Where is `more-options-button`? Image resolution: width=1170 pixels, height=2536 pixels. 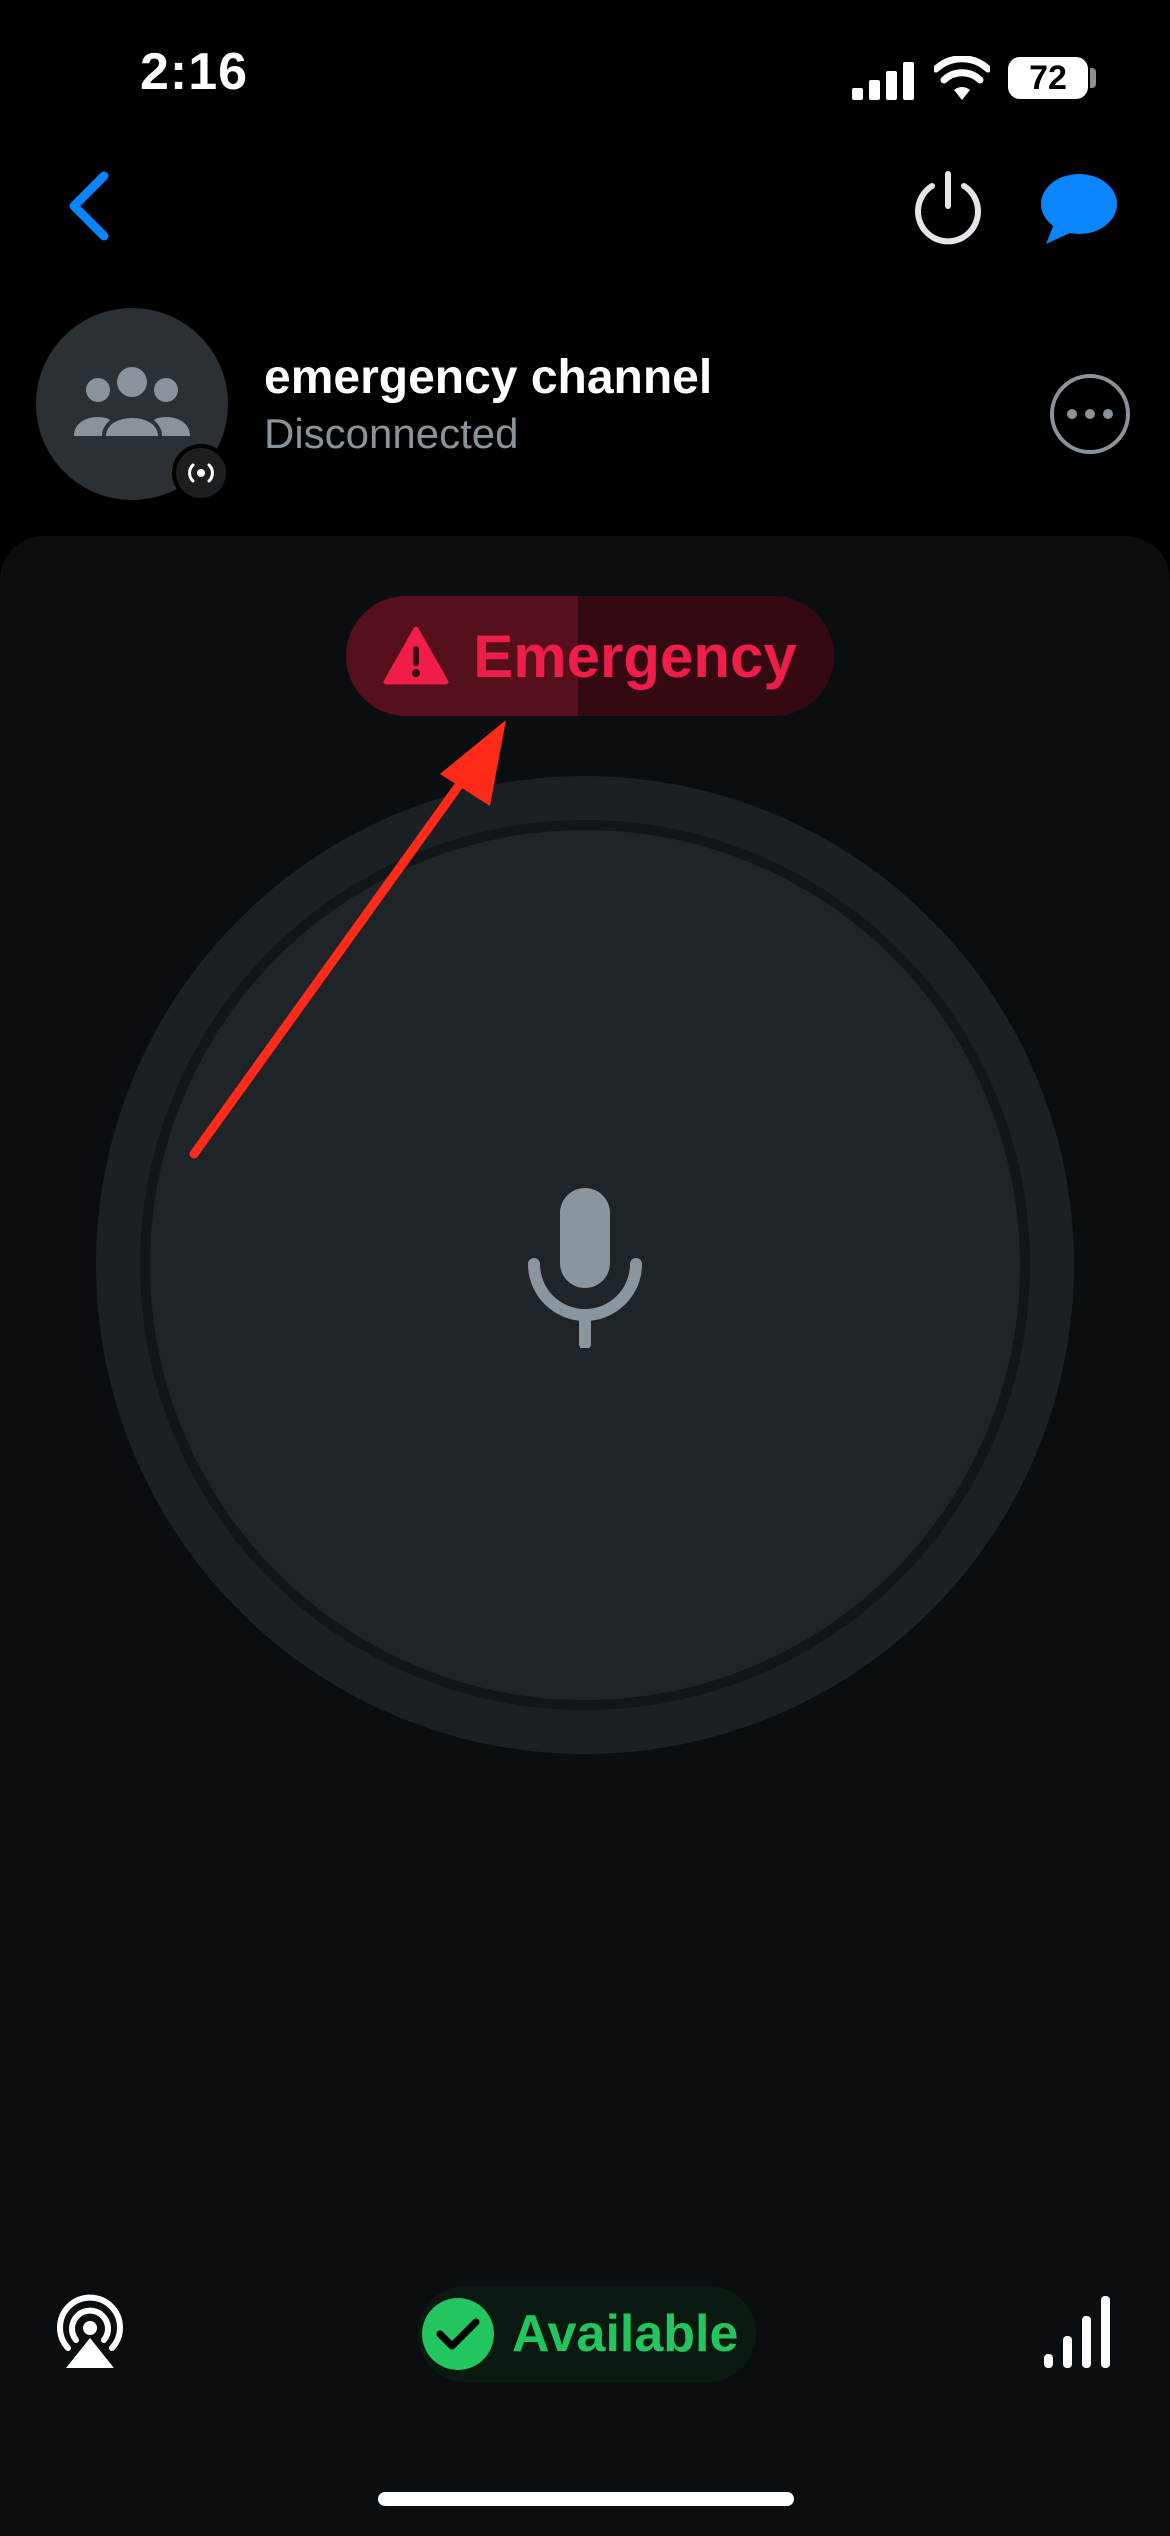 more-options-button is located at coordinates (1090, 414).